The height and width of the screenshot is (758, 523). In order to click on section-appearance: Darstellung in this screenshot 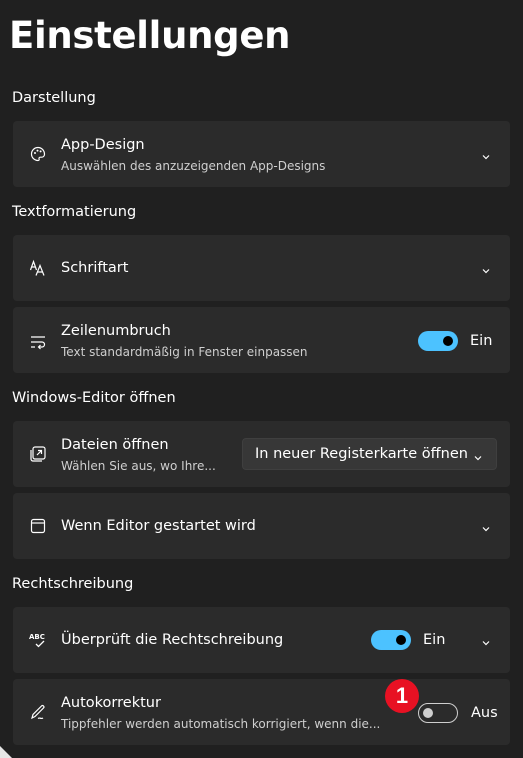, I will do `click(54, 98)`.